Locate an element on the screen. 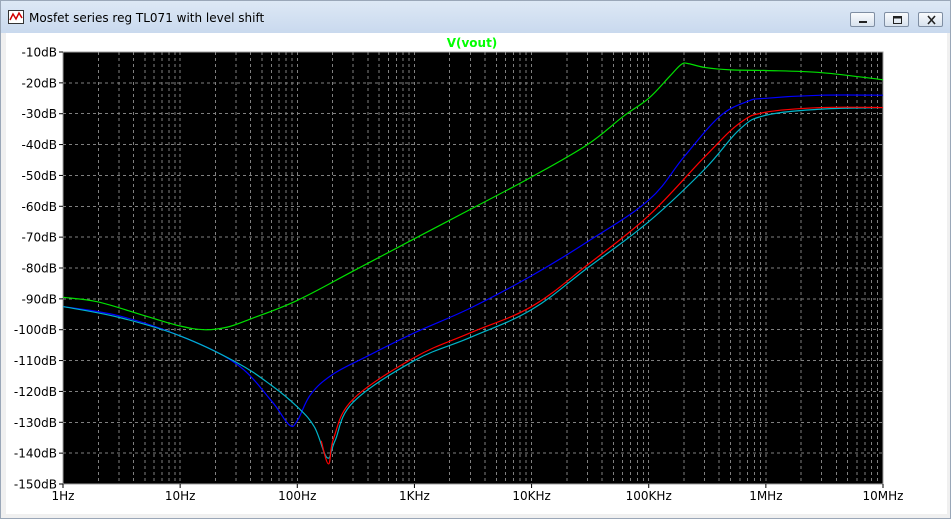 The width and height of the screenshot is (951, 519). y-tick-label: -90dB is located at coordinates (39, 299).